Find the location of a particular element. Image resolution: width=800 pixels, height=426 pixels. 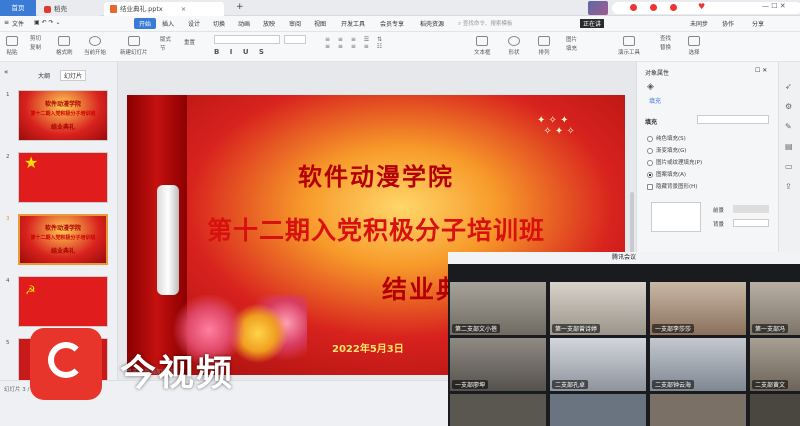

hamburger-icon: ≡ is located at coordinates (6, 22).